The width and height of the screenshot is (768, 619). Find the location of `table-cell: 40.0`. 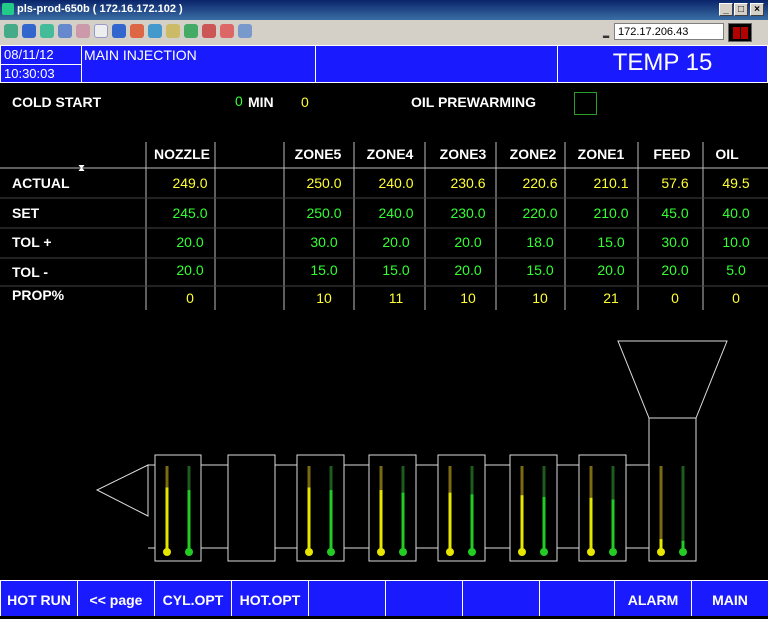

table-cell: 40.0 is located at coordinates (736, 213).